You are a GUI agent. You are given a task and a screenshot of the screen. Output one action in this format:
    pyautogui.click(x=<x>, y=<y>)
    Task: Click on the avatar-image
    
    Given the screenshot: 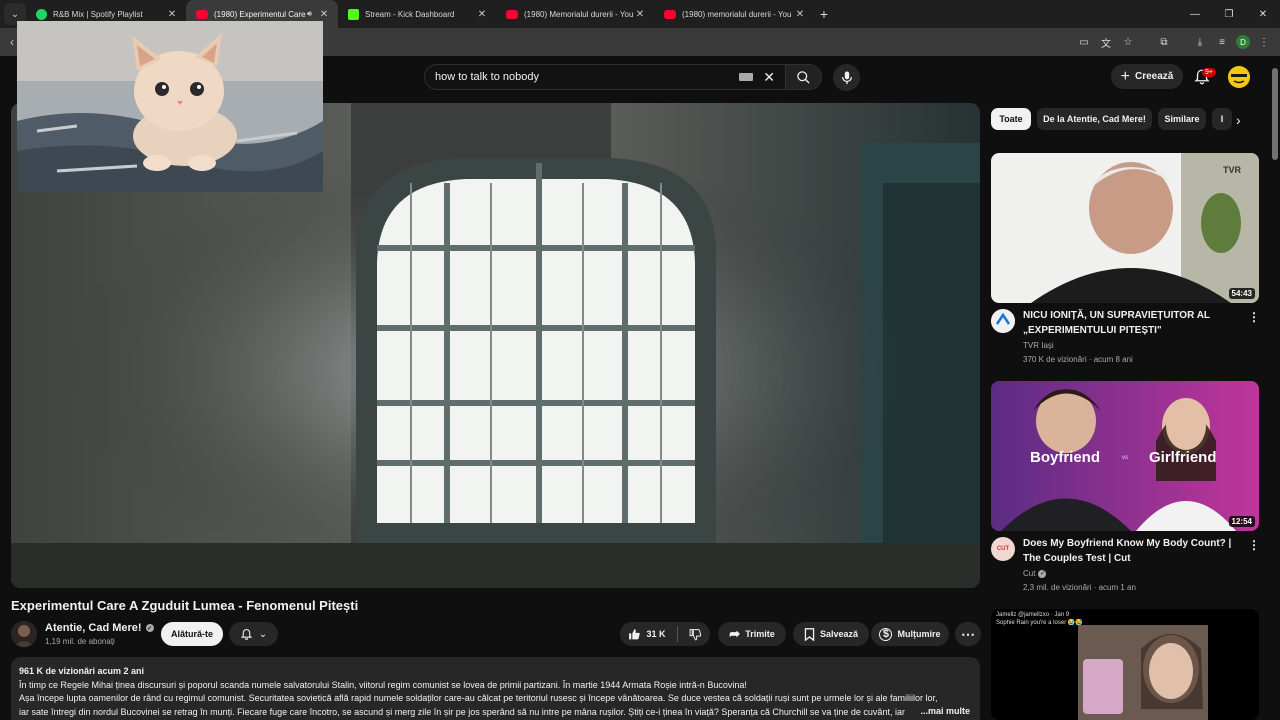 What is the action you would take?
    pyautogui.click(x=1239, y=77)
    